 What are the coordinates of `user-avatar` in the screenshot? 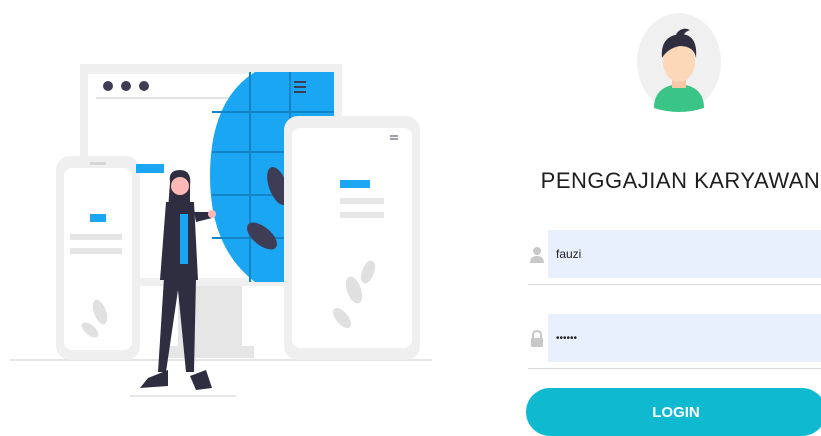 It's located at (679, 62).